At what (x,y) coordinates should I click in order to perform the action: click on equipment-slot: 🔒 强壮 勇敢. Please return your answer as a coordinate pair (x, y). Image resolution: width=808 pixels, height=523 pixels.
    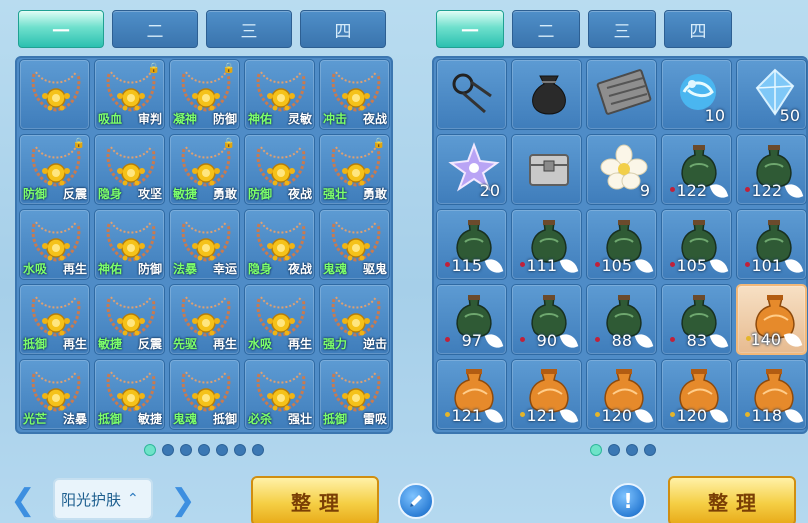
    Looking at the image, I should click on (354, 169).